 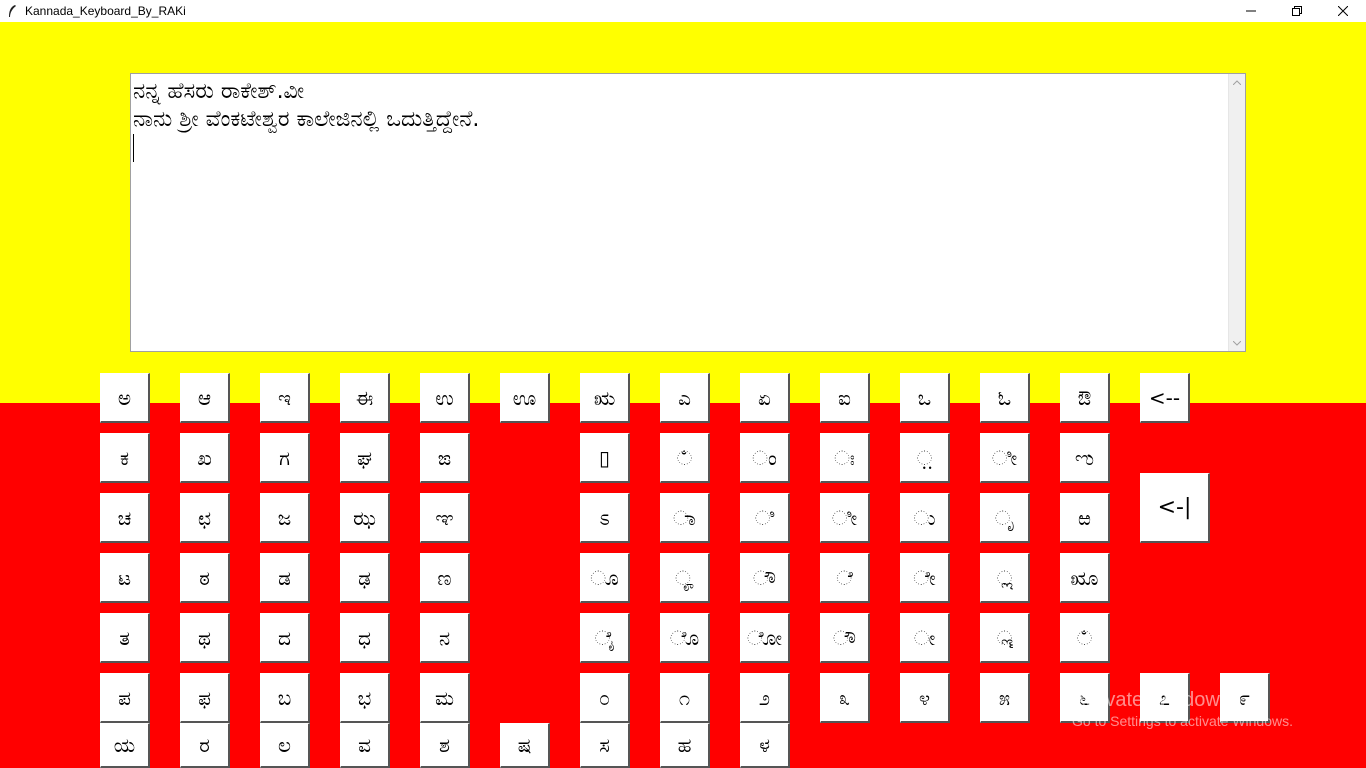 What do you see at coordinates (605, 745) in the screenshot?
I see `key-sa: ಸ` at bounding box center [605, 745].